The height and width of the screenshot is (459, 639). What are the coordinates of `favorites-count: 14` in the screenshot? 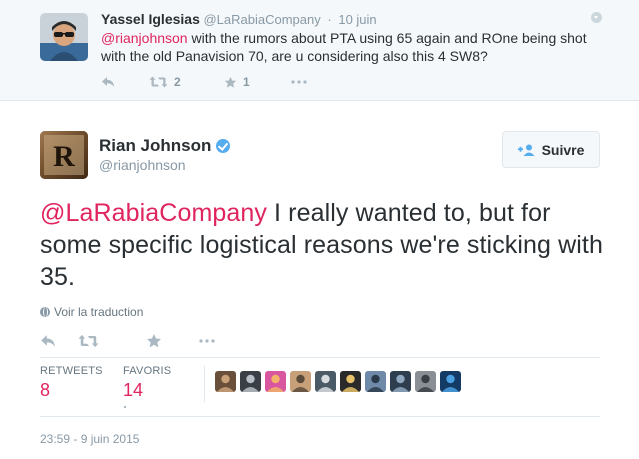 It's located at (133, 390).